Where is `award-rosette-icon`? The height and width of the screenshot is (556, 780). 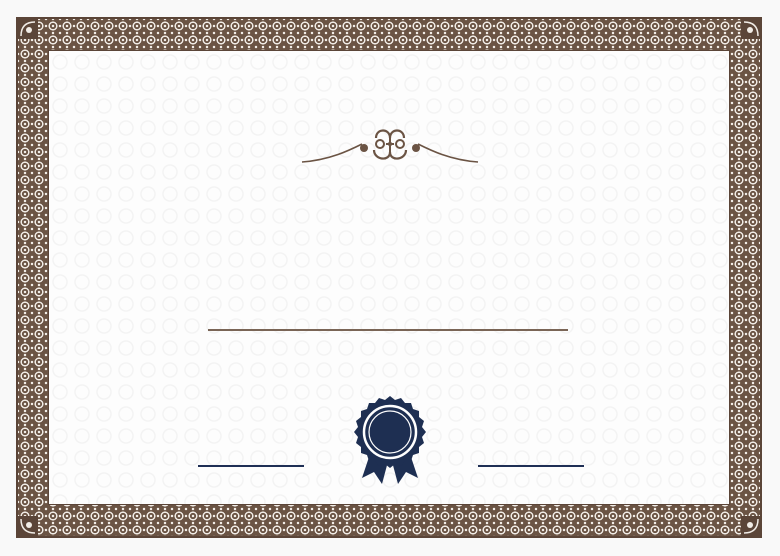
award-rosette-icon is located at coordinates (390, 440).